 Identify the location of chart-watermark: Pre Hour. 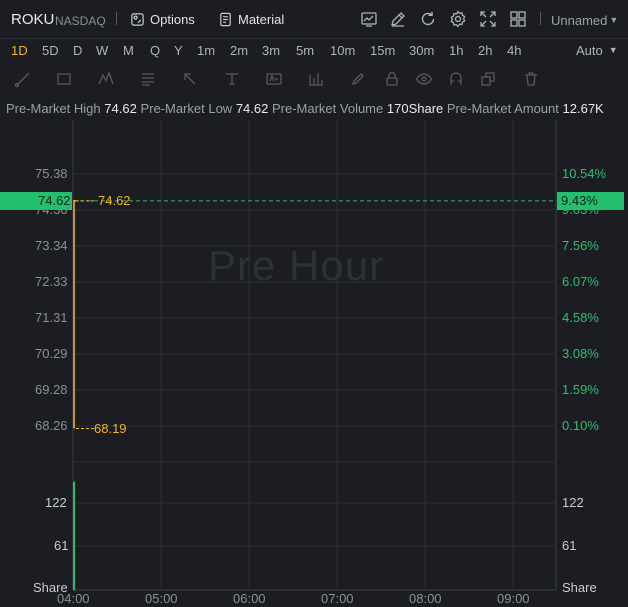
(296, 265).